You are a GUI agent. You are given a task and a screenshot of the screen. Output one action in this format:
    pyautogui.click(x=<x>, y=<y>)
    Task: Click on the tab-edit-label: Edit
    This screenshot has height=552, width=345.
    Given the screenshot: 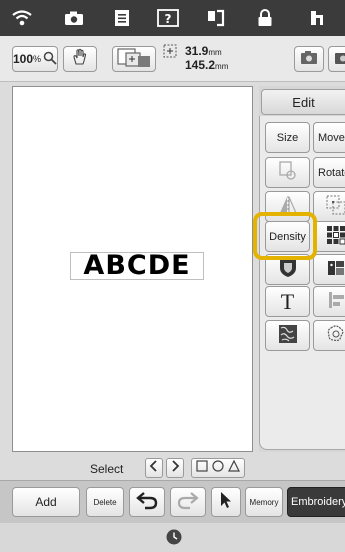 What is the action you would take?
    pyautogui.click(x=303, y=102)
    